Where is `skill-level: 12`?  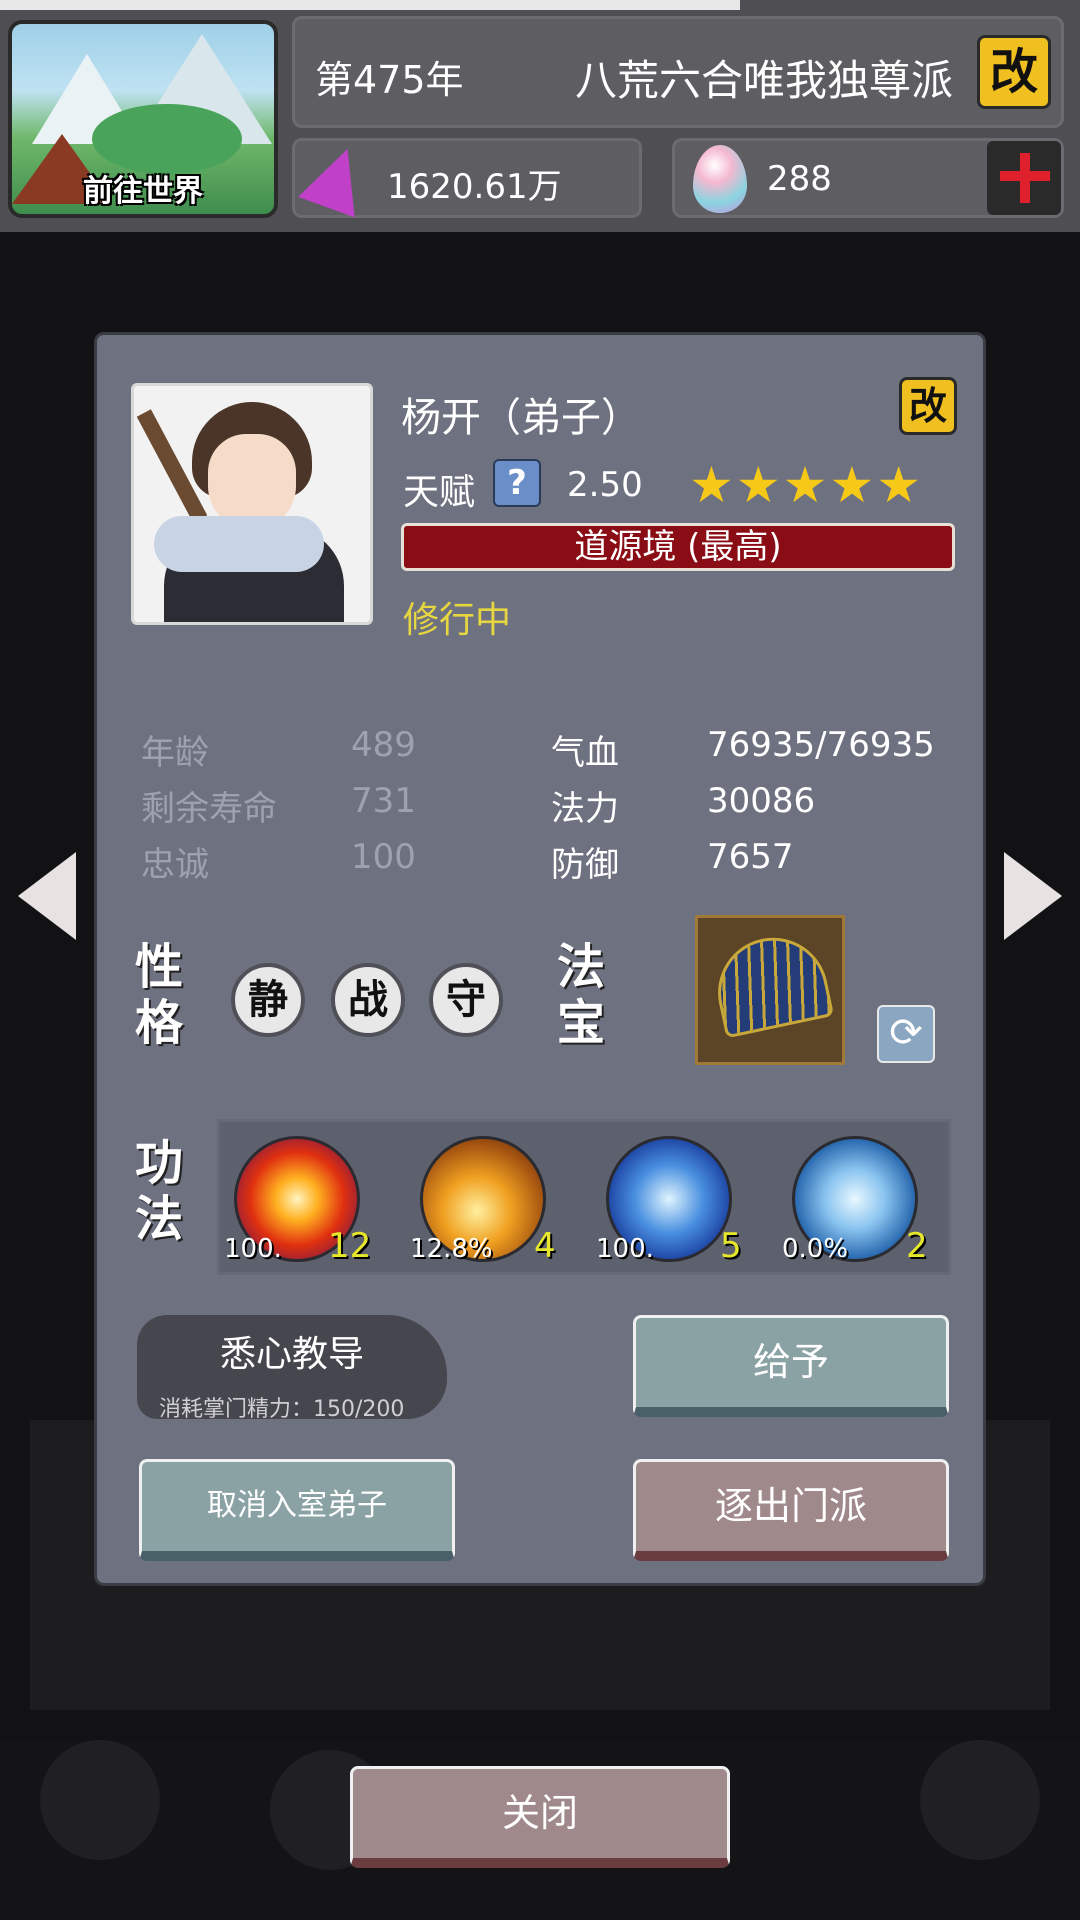 skill-level: 12 is located at coordinates (350, 1246).